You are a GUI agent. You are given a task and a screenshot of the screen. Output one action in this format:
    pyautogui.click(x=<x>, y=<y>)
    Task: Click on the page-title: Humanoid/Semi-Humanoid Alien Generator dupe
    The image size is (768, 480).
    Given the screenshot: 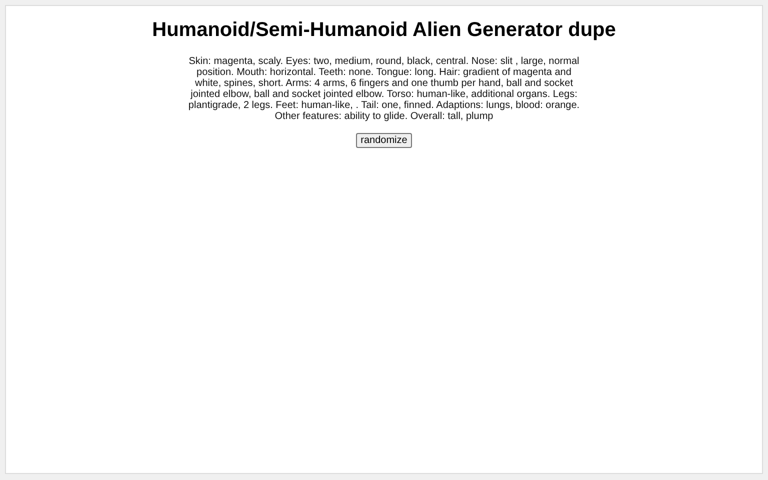 What is the action you would take?
    pyautogui.click(x=384, y=30)
    